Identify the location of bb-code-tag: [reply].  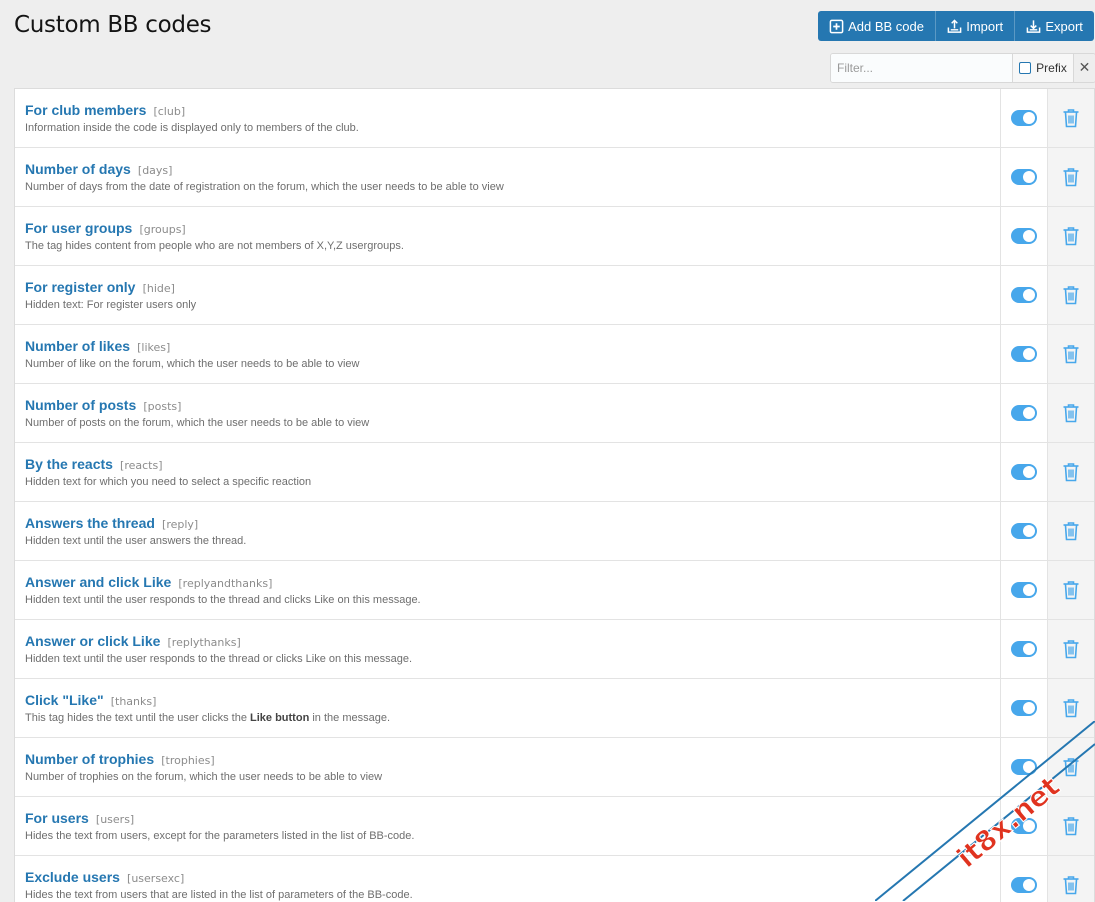
(180, 524).